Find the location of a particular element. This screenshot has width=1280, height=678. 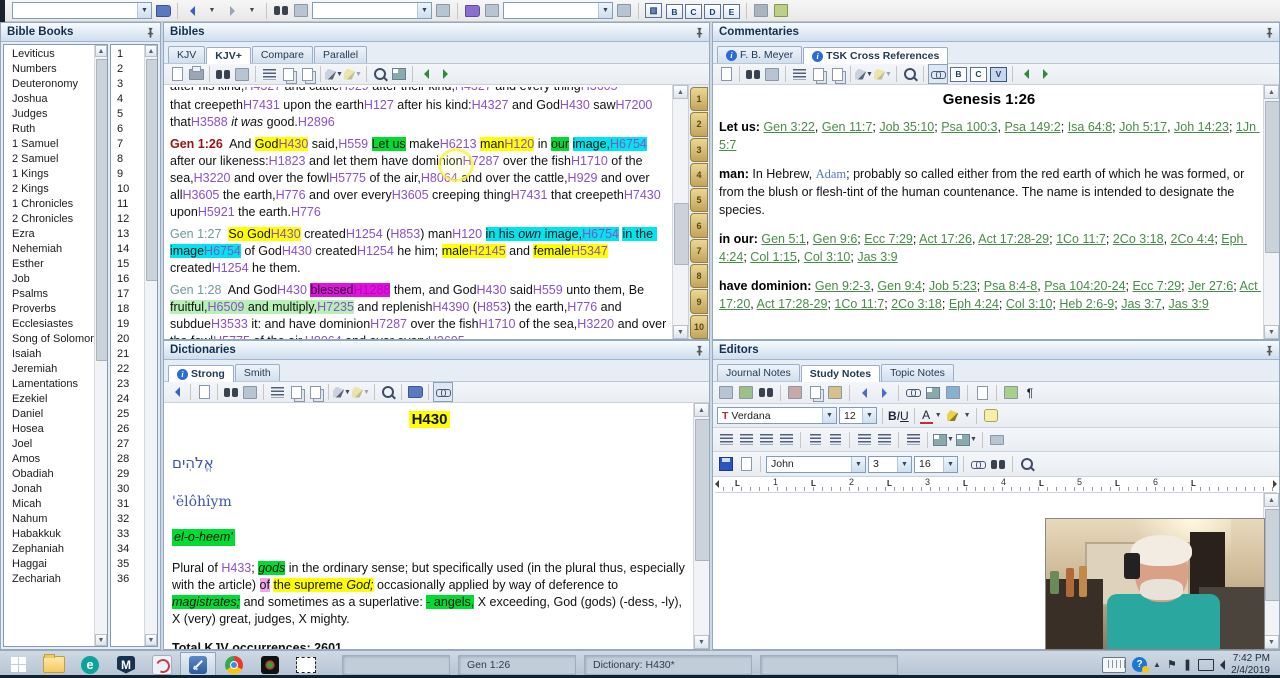

chapter-number-item: 35 is located at coordinates (127, 563).